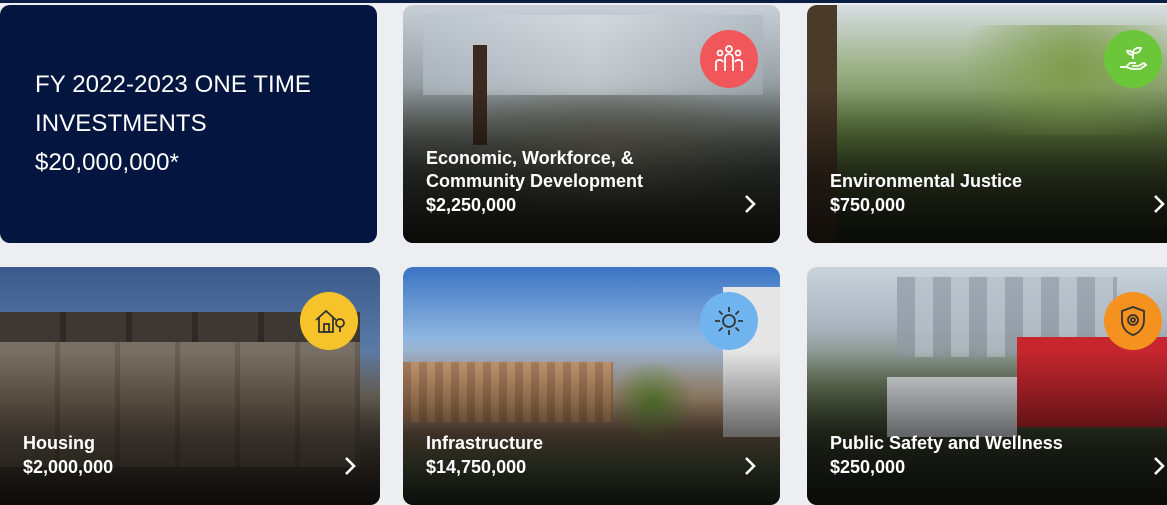  I want to click on card-caption: Housing $2,000,000, so click(68, 455).